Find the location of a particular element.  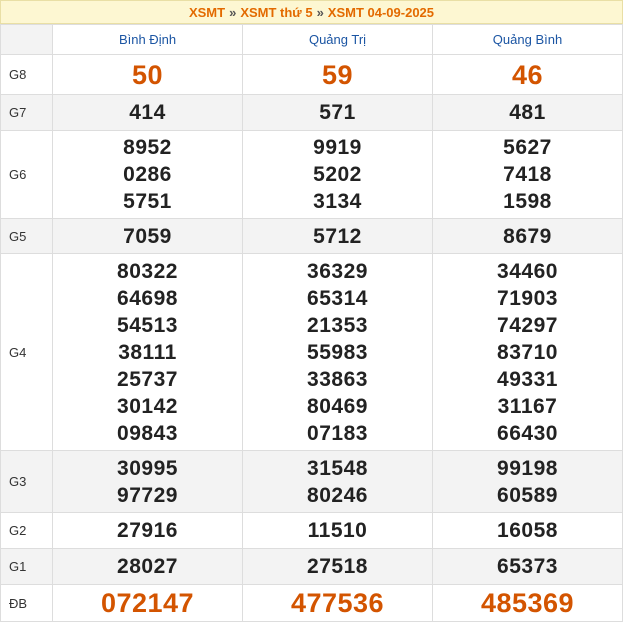

prize-number: 80322 is located at coordinates (147, 271).